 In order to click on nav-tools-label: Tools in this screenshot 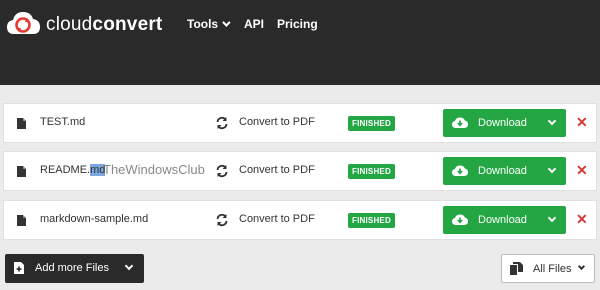, I will do `click(203, 24)`.